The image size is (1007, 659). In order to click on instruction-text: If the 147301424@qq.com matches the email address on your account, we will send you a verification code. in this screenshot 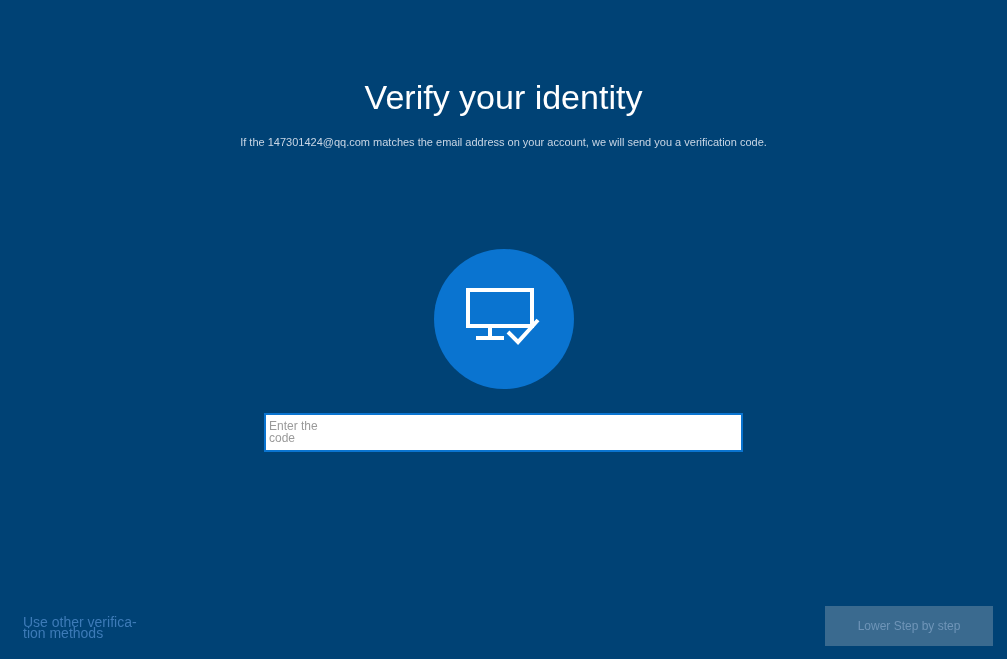, I will do `click(503, 142)`.